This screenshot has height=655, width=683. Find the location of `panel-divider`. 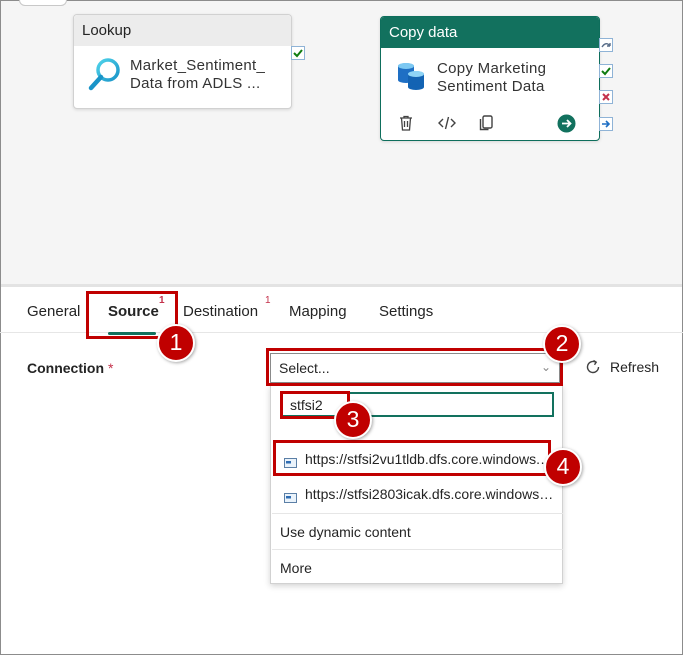

panel-divider is located at coordinates (341, 285).